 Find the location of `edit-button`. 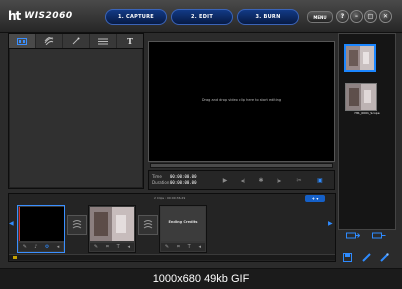

edit-button is located at coordinates (366, 257).